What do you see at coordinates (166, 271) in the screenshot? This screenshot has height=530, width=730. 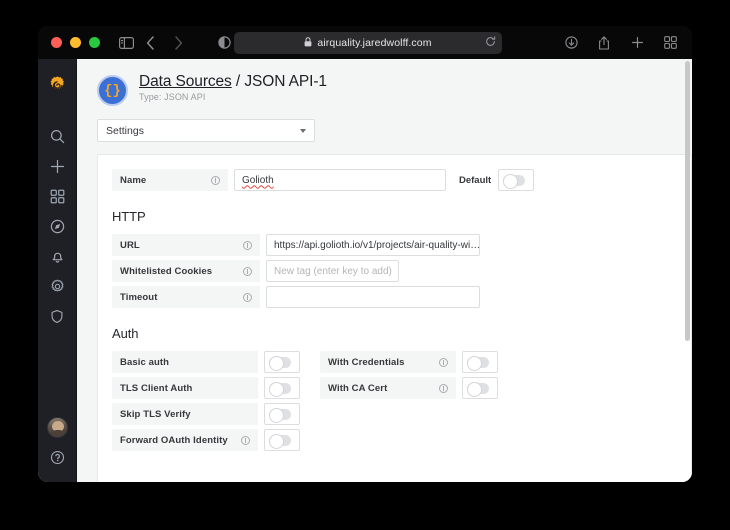 I see `whitelisted-cookies-label: Whitelisted Cookies` at bounding box center [166, 271].